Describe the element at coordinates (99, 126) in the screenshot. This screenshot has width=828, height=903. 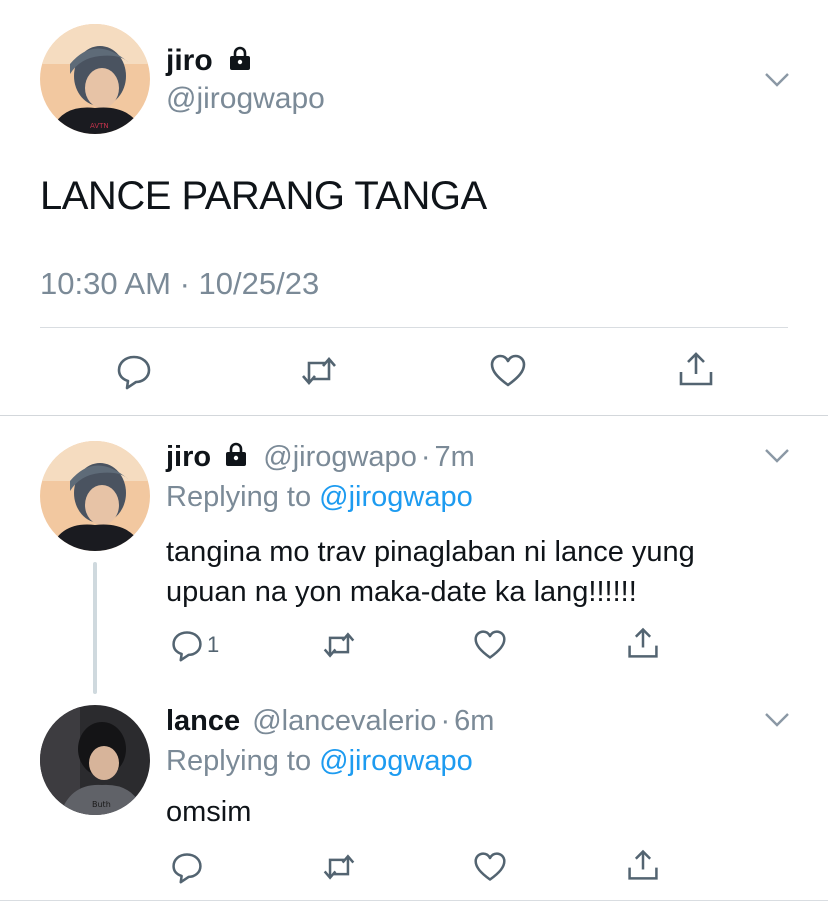
I see `svg-text: AVTN` at that location.